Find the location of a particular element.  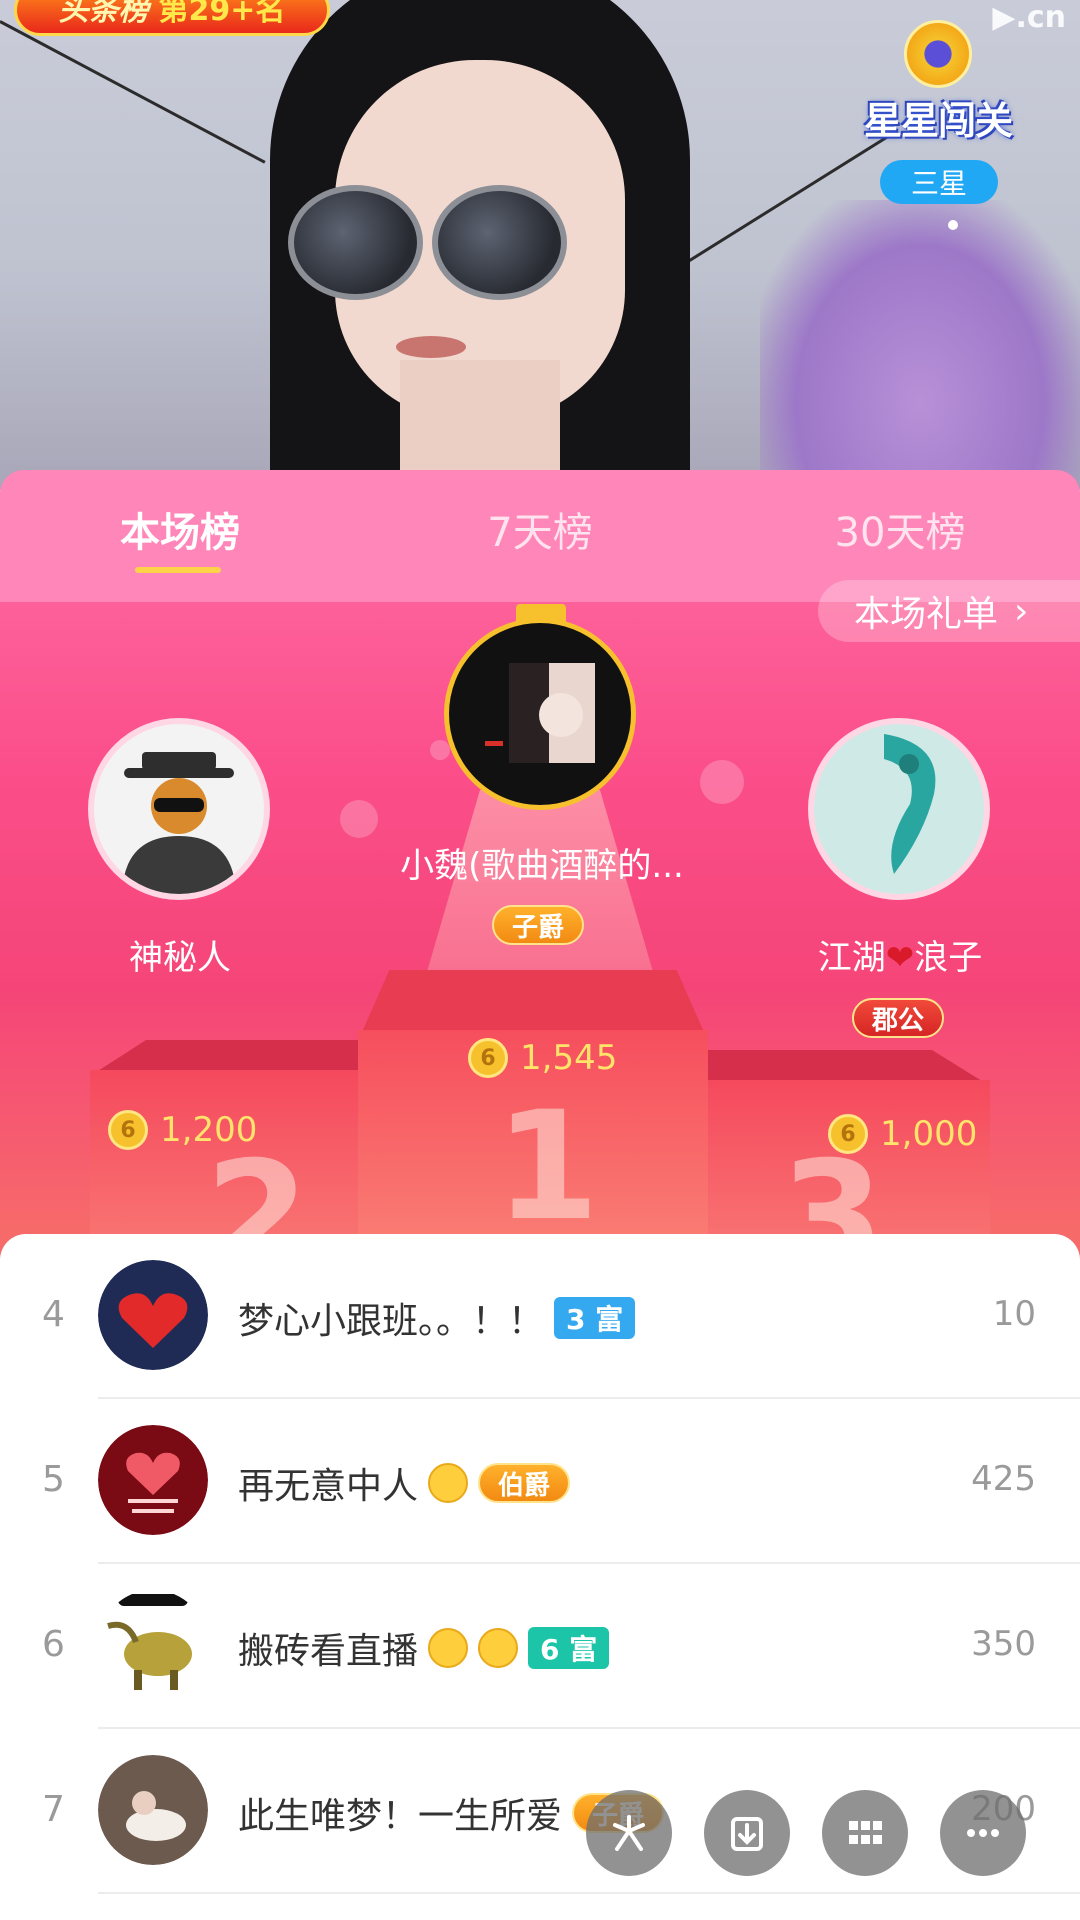

rank-3-score-value: 1,000 is located at coordinates (929, 1134).